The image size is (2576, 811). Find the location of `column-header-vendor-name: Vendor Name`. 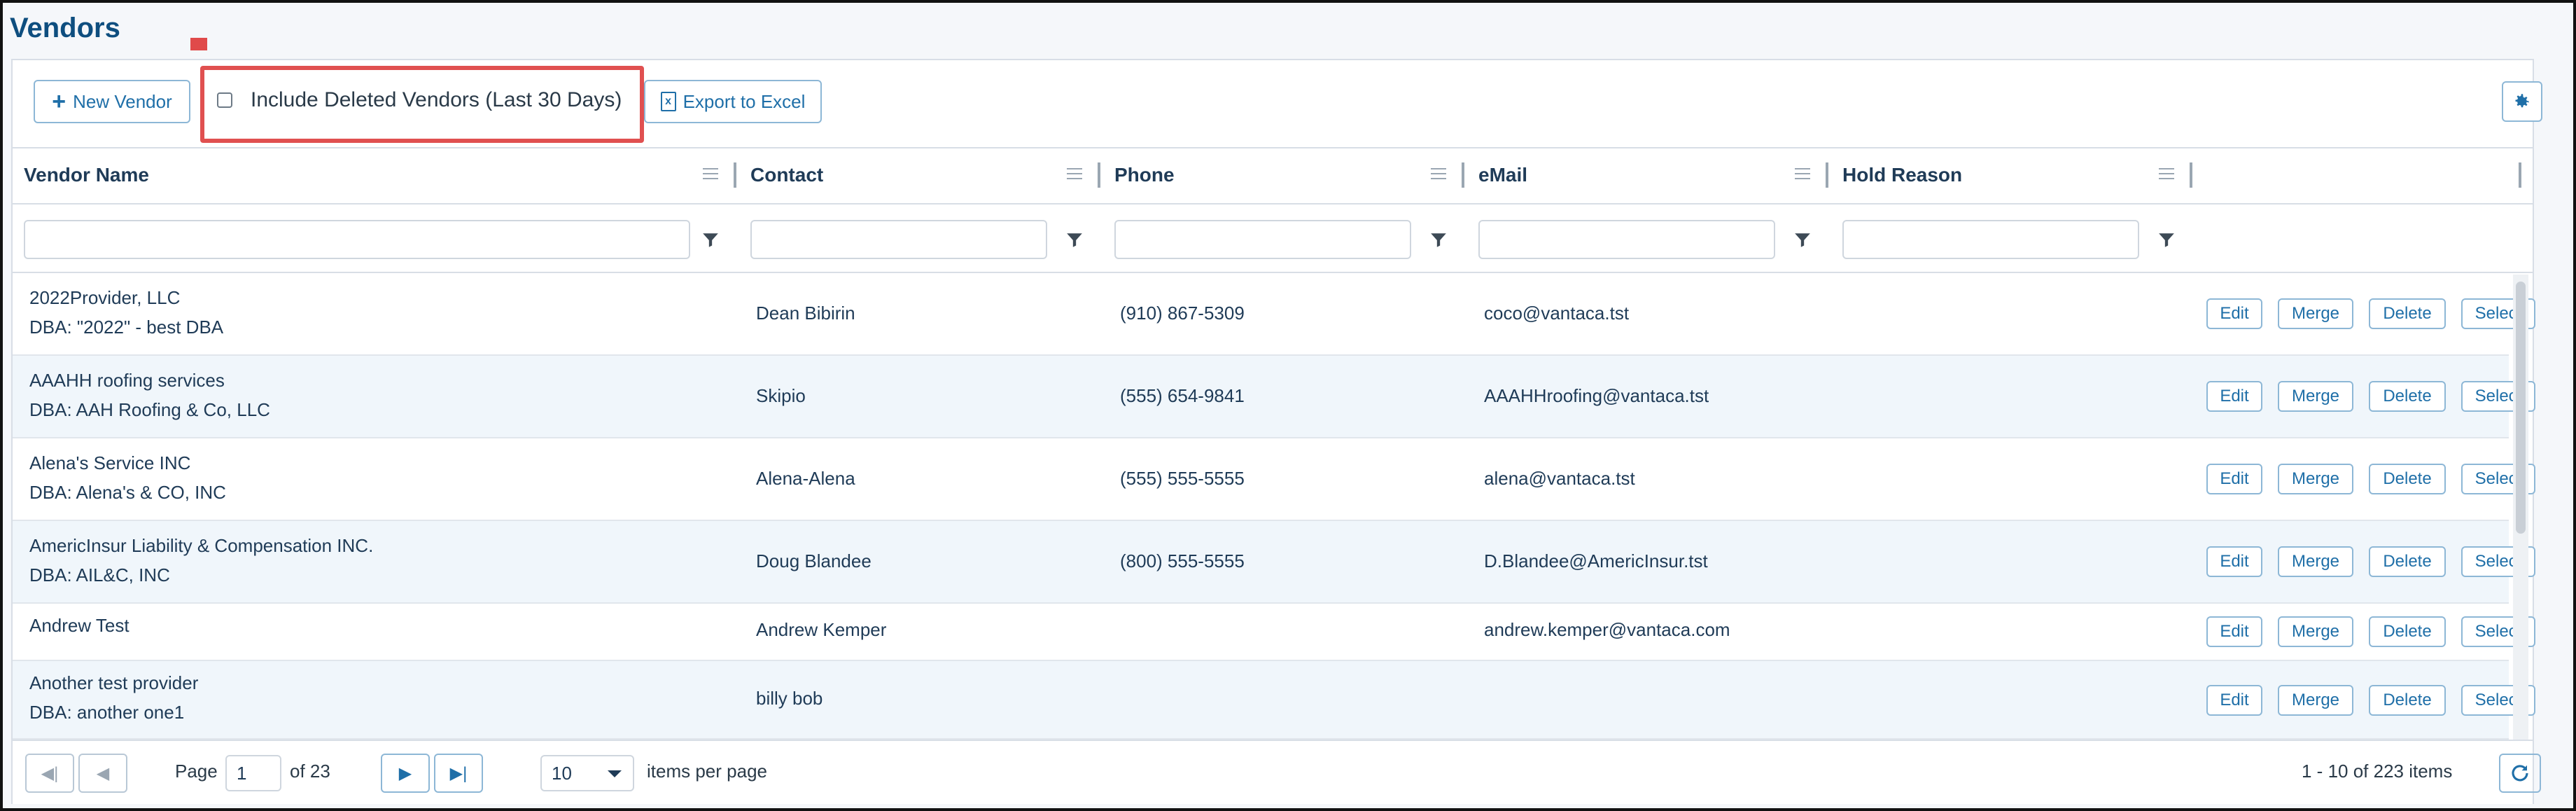

column-header-vendor-name: Vendor Name is located at coordinates (86, 175).